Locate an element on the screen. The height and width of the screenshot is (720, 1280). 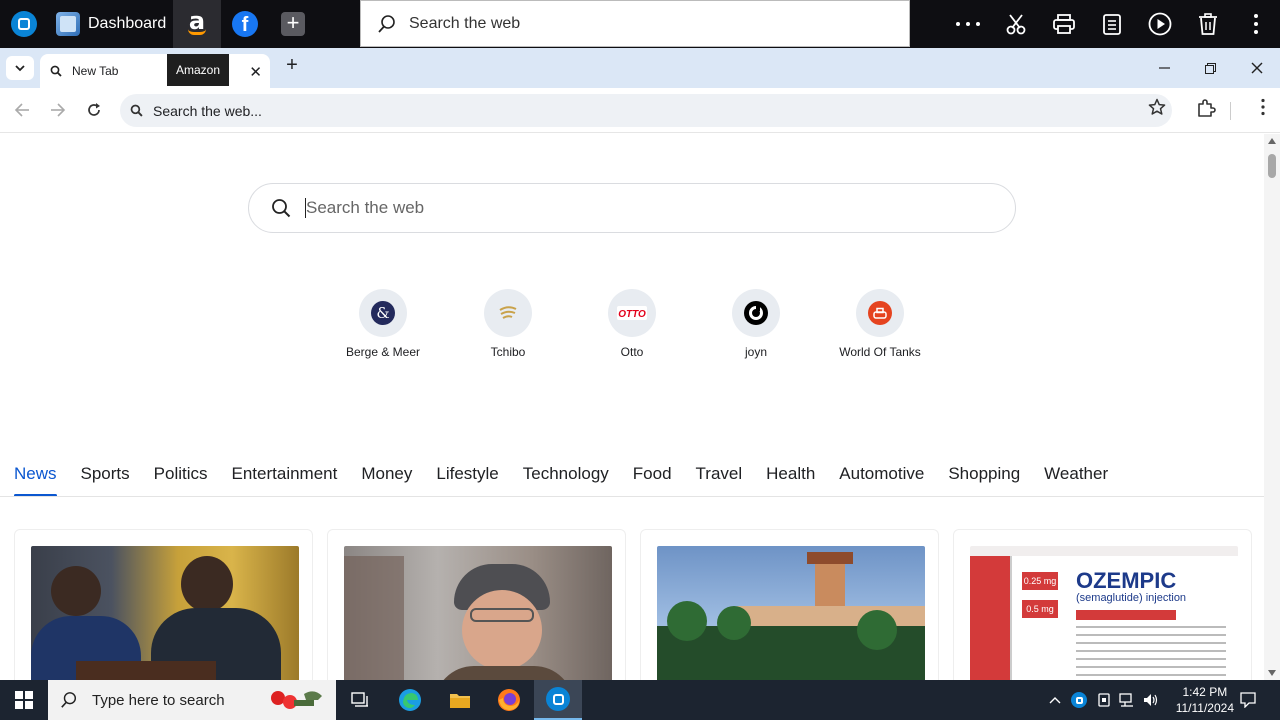
cut-button is located at coordinates (1016, 24).